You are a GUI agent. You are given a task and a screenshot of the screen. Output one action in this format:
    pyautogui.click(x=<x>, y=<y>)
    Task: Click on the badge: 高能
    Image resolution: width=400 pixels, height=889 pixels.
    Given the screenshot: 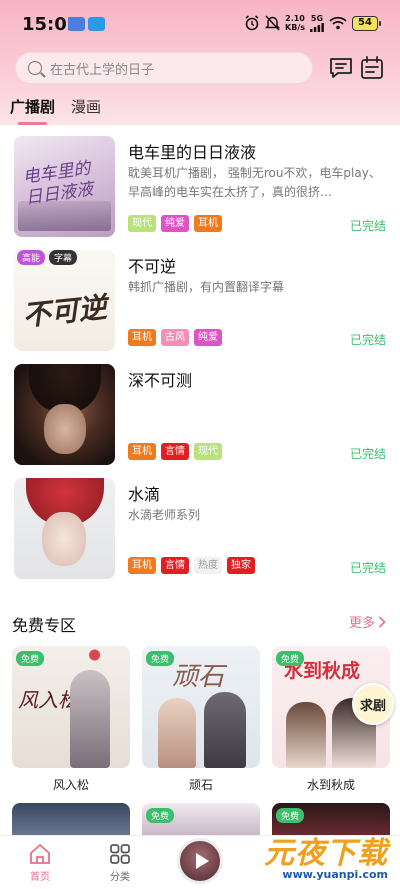 What is the action you would take?
    pyautogui.click(x=31, y=257)
    